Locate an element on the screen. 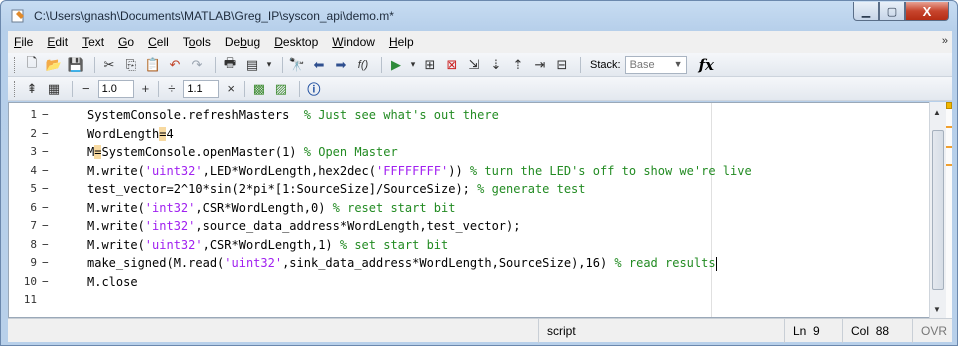 This screenshot has height=346, width=958. vertical-scrollbar: ▲ ▼ is located at coordinates (937, 210).